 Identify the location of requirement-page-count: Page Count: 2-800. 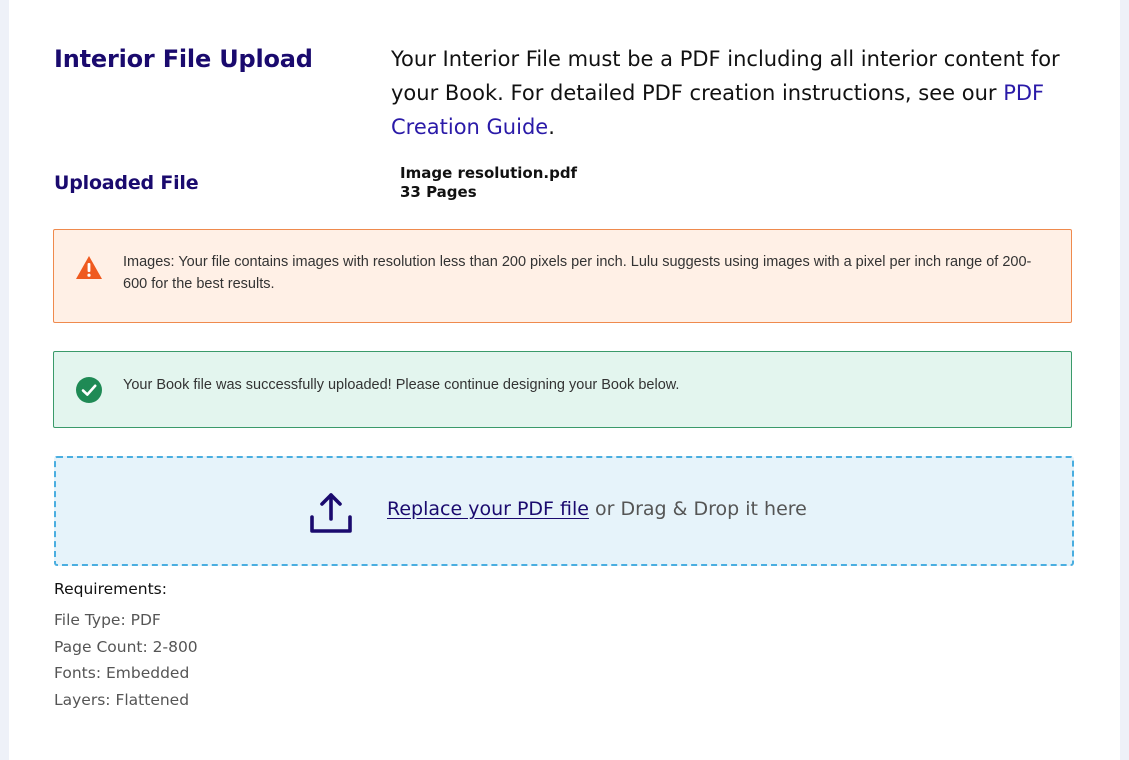
(126, 646).